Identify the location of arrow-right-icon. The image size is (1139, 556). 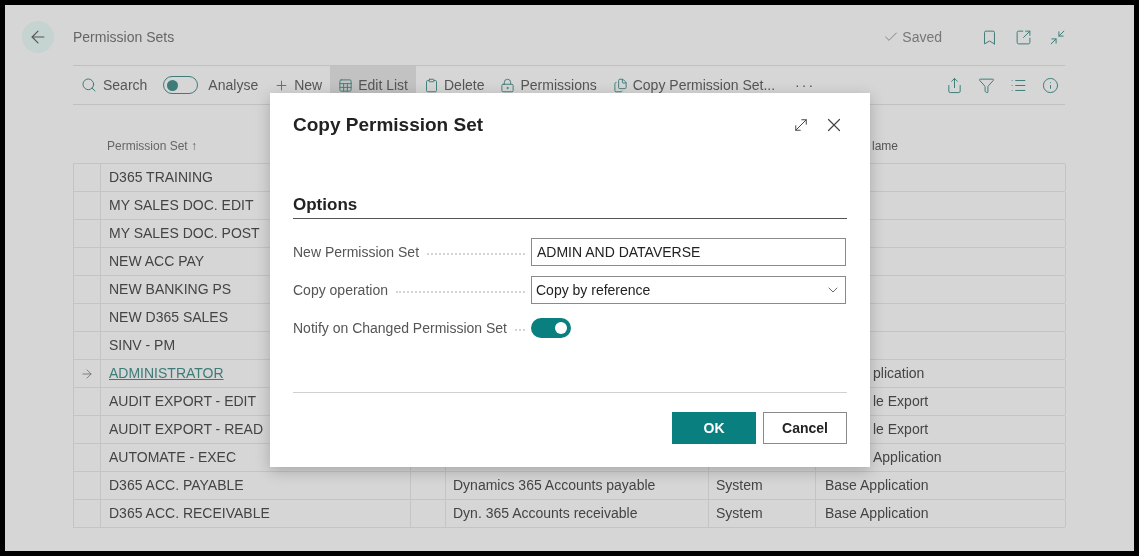
(87, 373).